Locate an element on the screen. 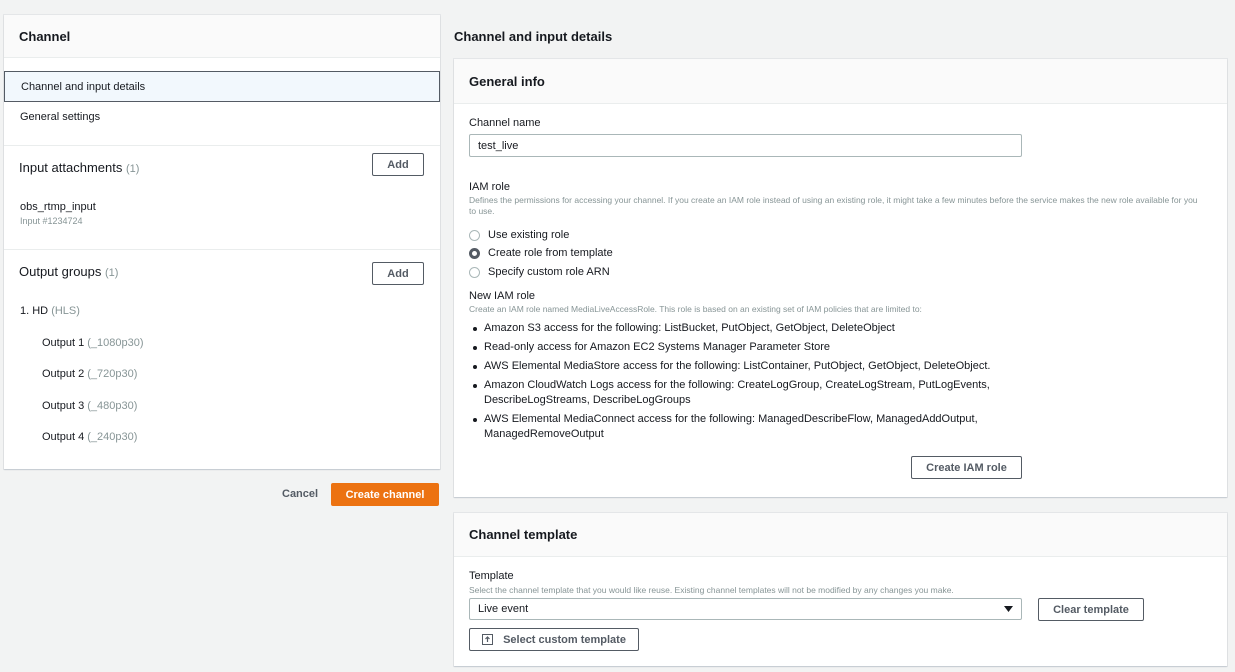 The image size is (1235, 672). channel-panel-title: Channel is located at coordinates (45, 36).